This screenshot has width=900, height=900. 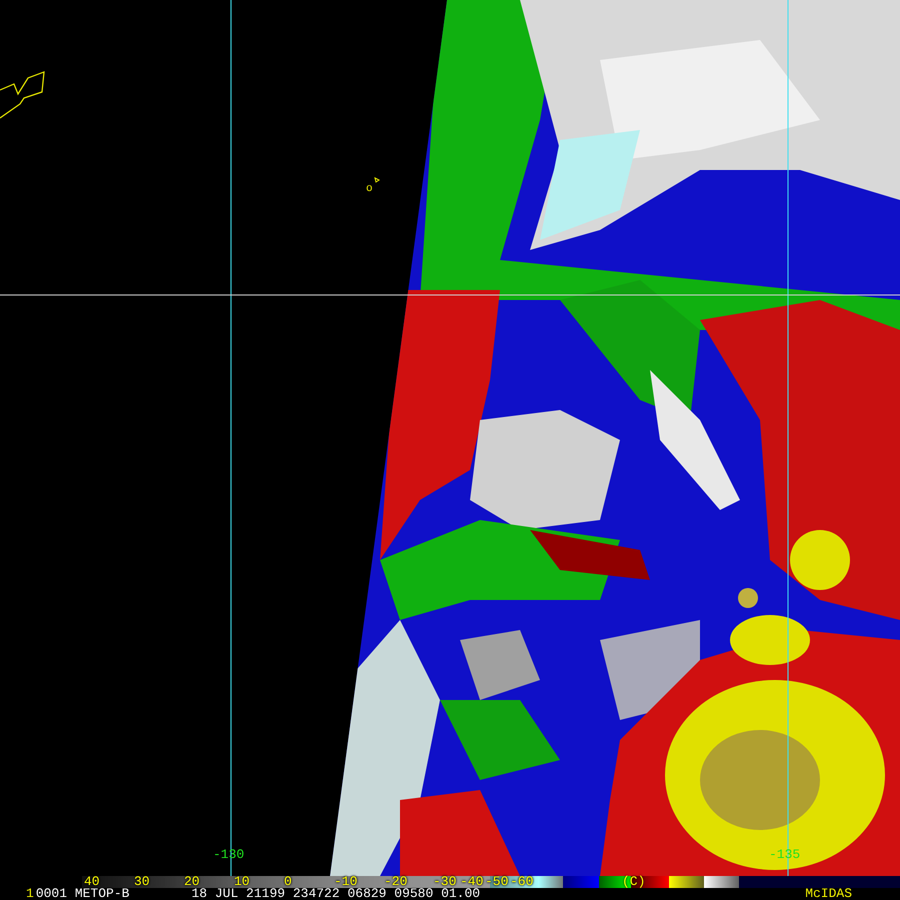 I want to click on scale-label: -60, so click(x=522, y=881).